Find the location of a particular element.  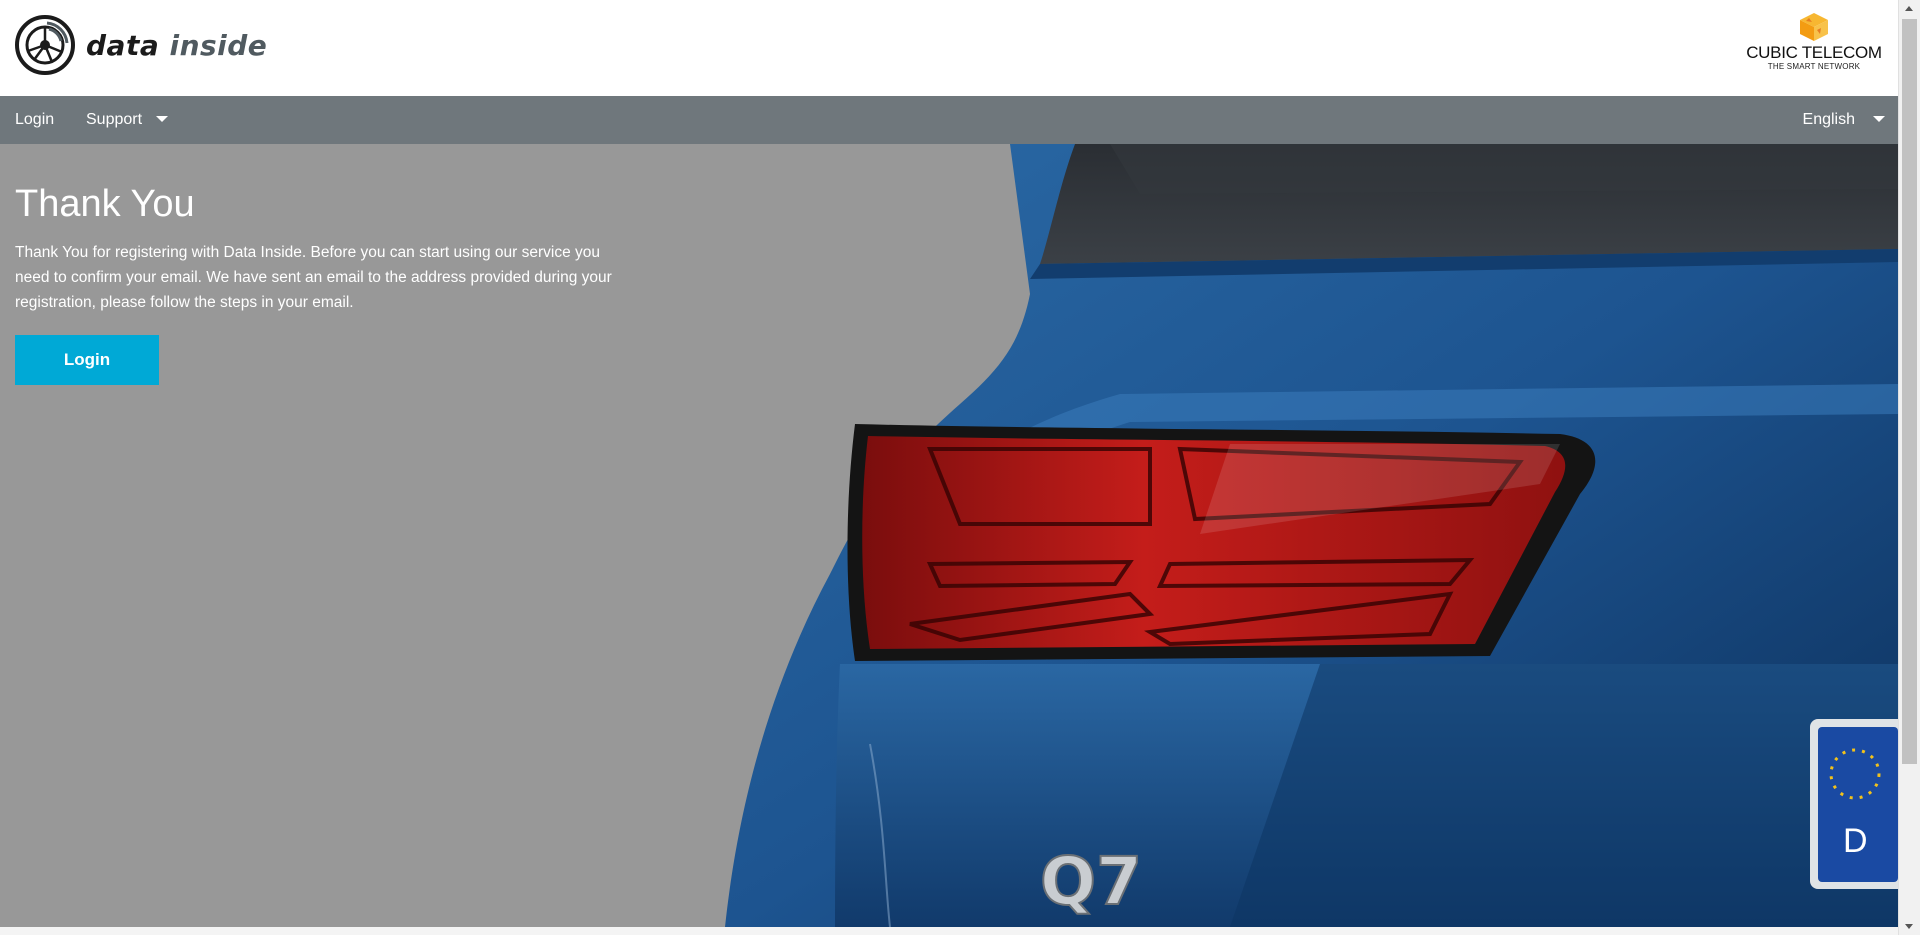

nav-support-dropdown: Support is located at coordinates (127, 120).